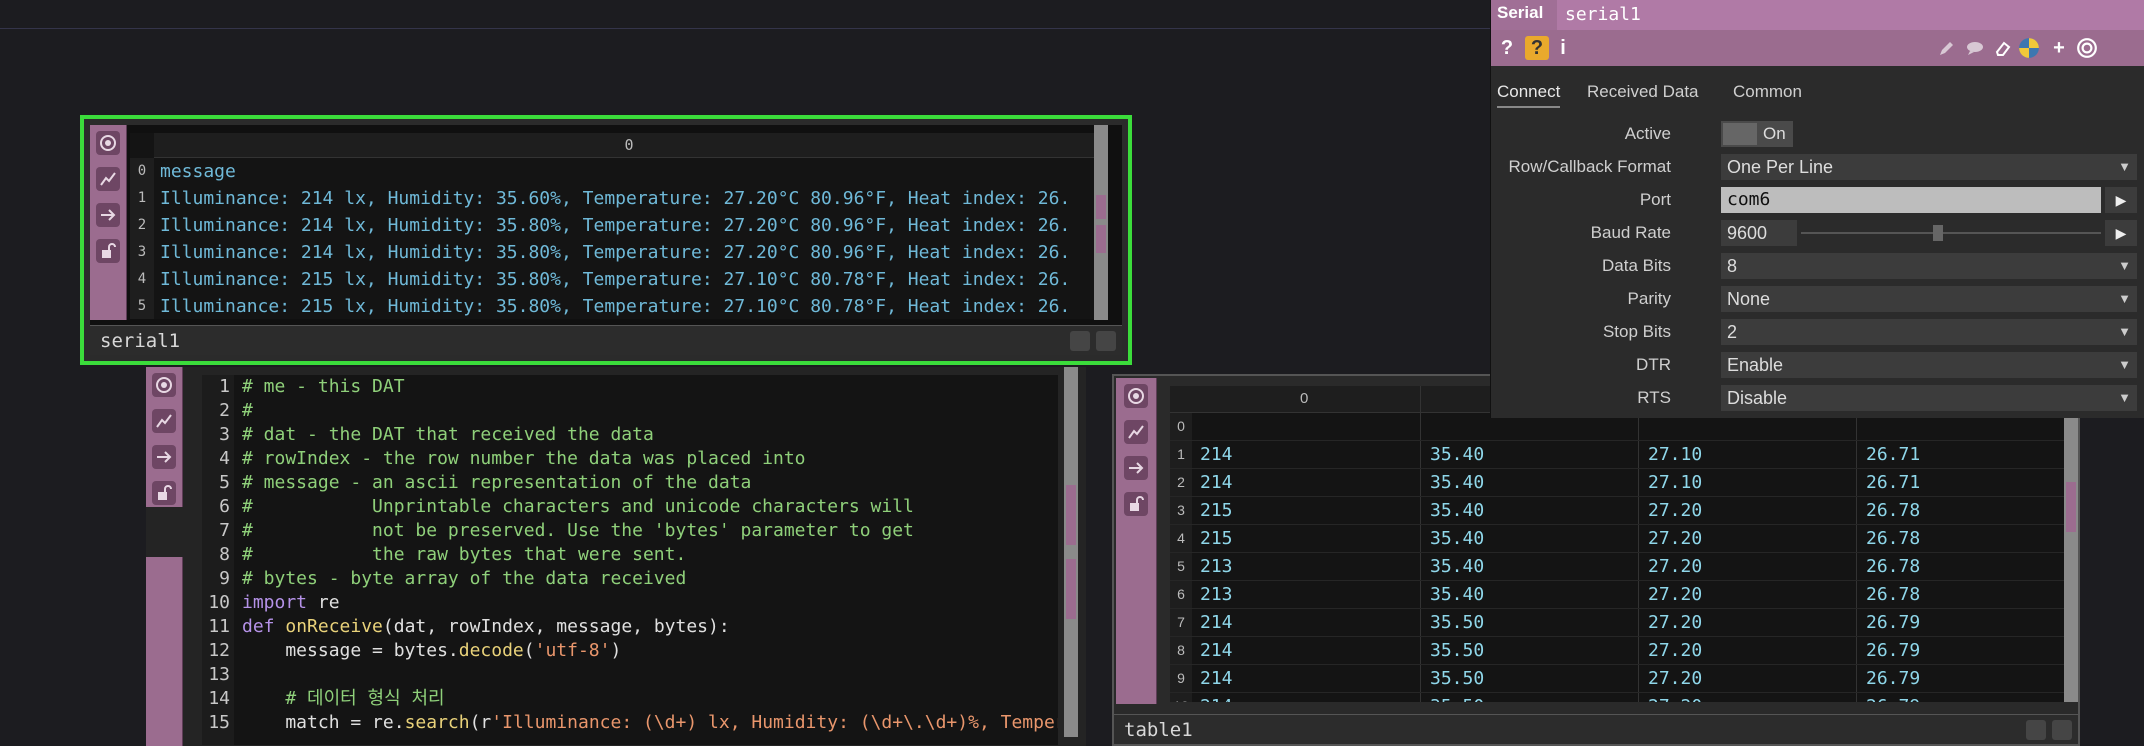 The image size is (2144, 746). What do you see at coordinates (1893, 510) in the screenshot?
I see `table-cell: 26.78` at bounding box center [1893, 510].